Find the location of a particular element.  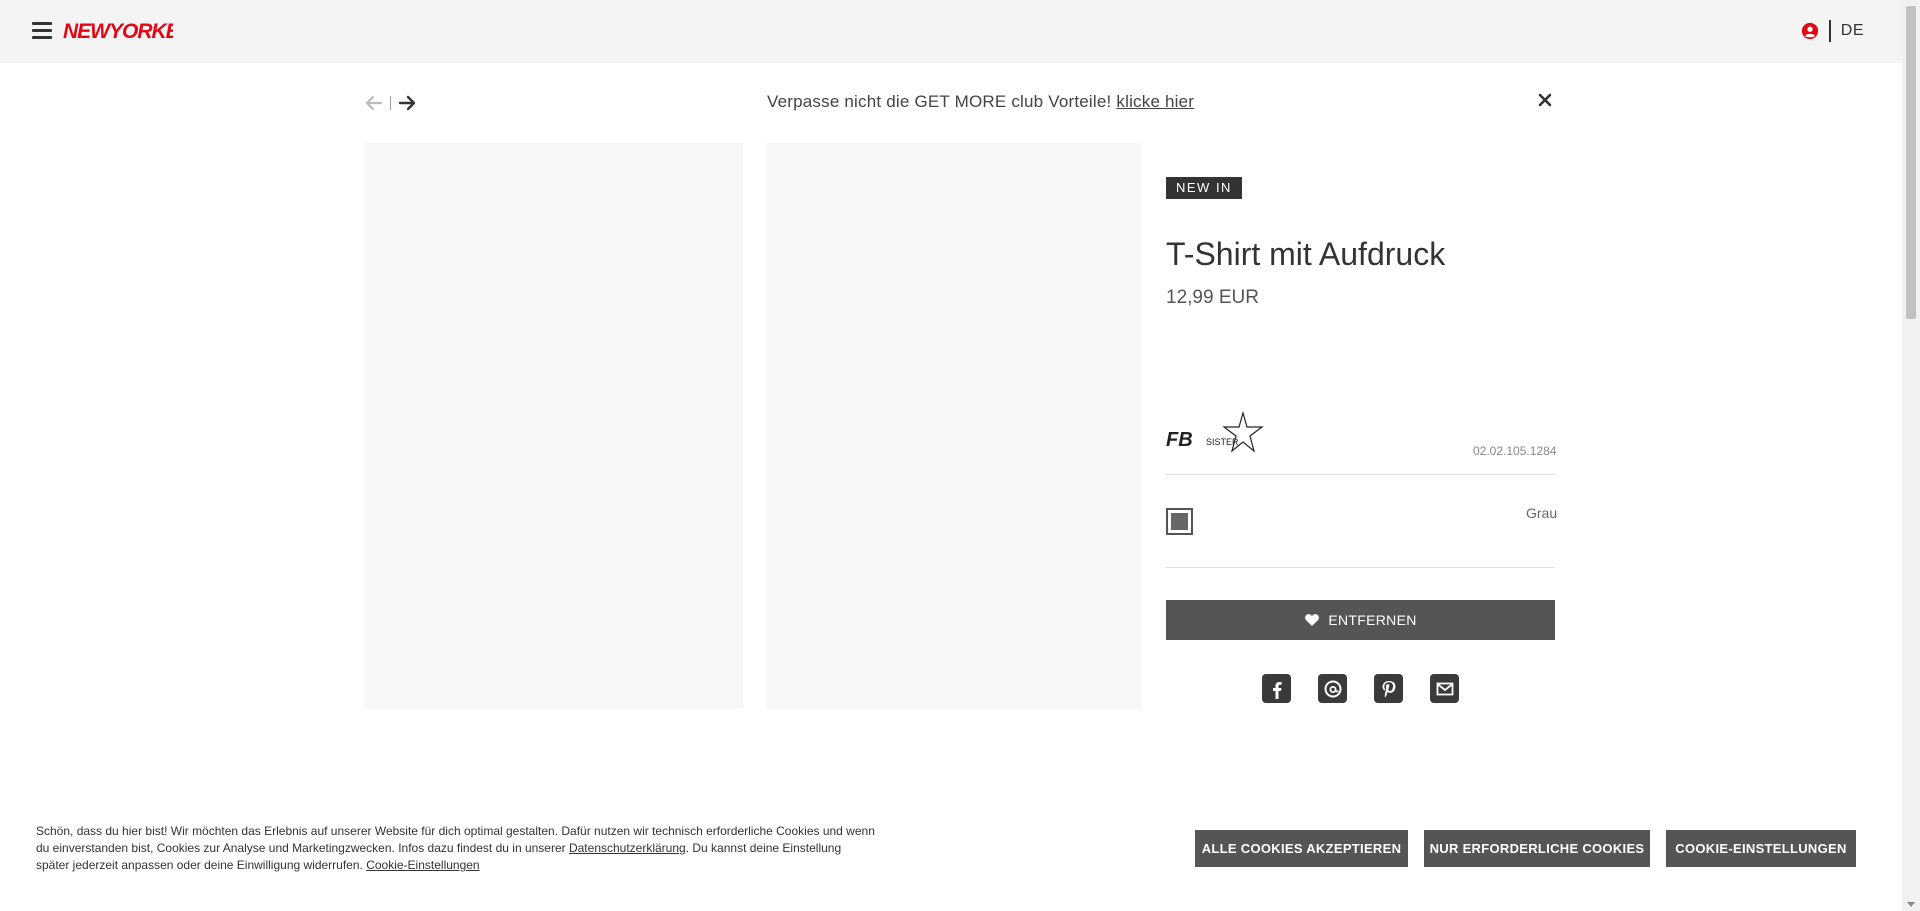

required-cookies-button: NUR ERFORDERLICHE COOKIES is located at coordinates (1537, 848).